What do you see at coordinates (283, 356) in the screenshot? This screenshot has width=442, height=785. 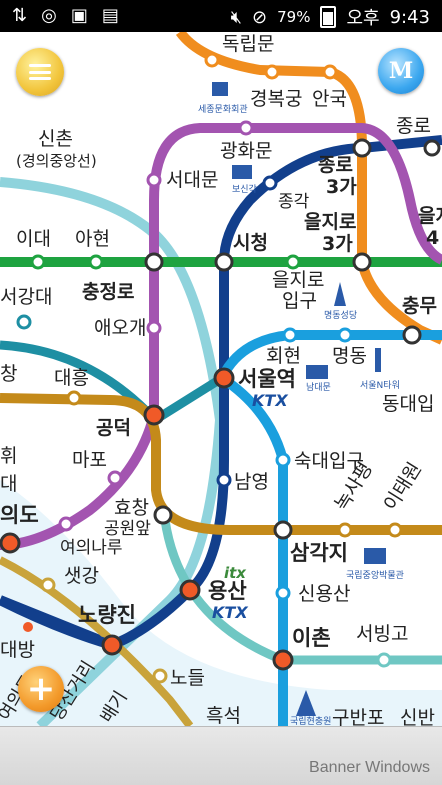 I see `label-hoehyeon: 회현` at bounding box center [283, 356].